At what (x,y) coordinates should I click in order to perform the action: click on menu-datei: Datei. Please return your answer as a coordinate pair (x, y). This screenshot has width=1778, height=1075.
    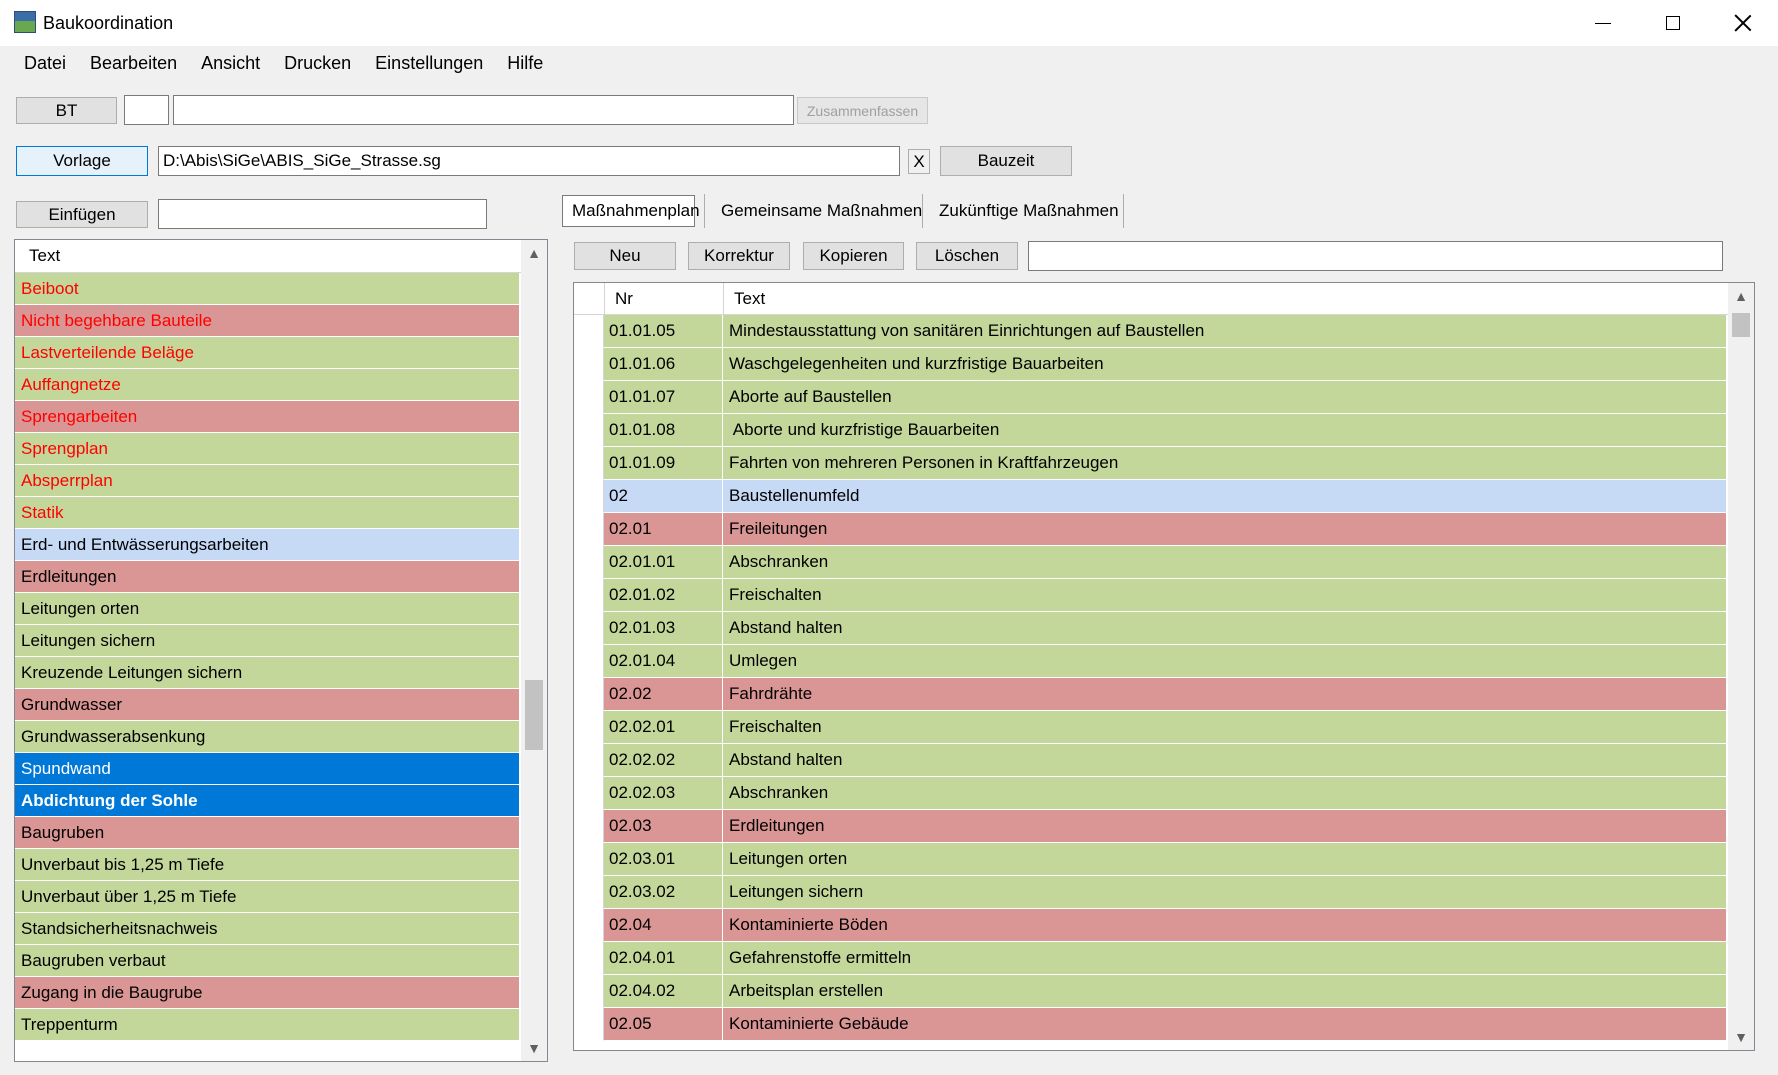
    Looking at the image, I should click on (45, 64).